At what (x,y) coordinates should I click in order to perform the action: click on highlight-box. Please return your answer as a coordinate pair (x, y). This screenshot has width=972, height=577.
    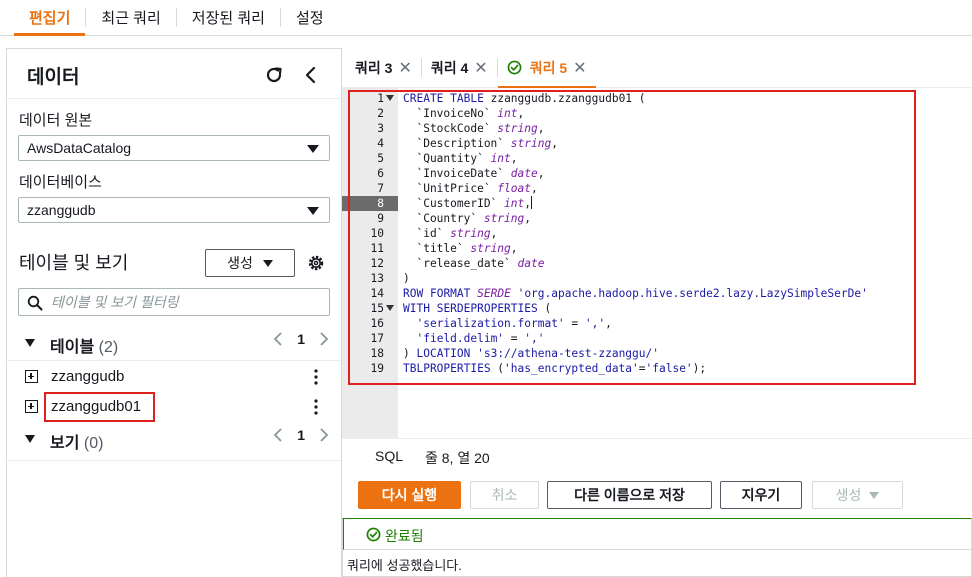
    Looking at the image, I should click on (99, 407).